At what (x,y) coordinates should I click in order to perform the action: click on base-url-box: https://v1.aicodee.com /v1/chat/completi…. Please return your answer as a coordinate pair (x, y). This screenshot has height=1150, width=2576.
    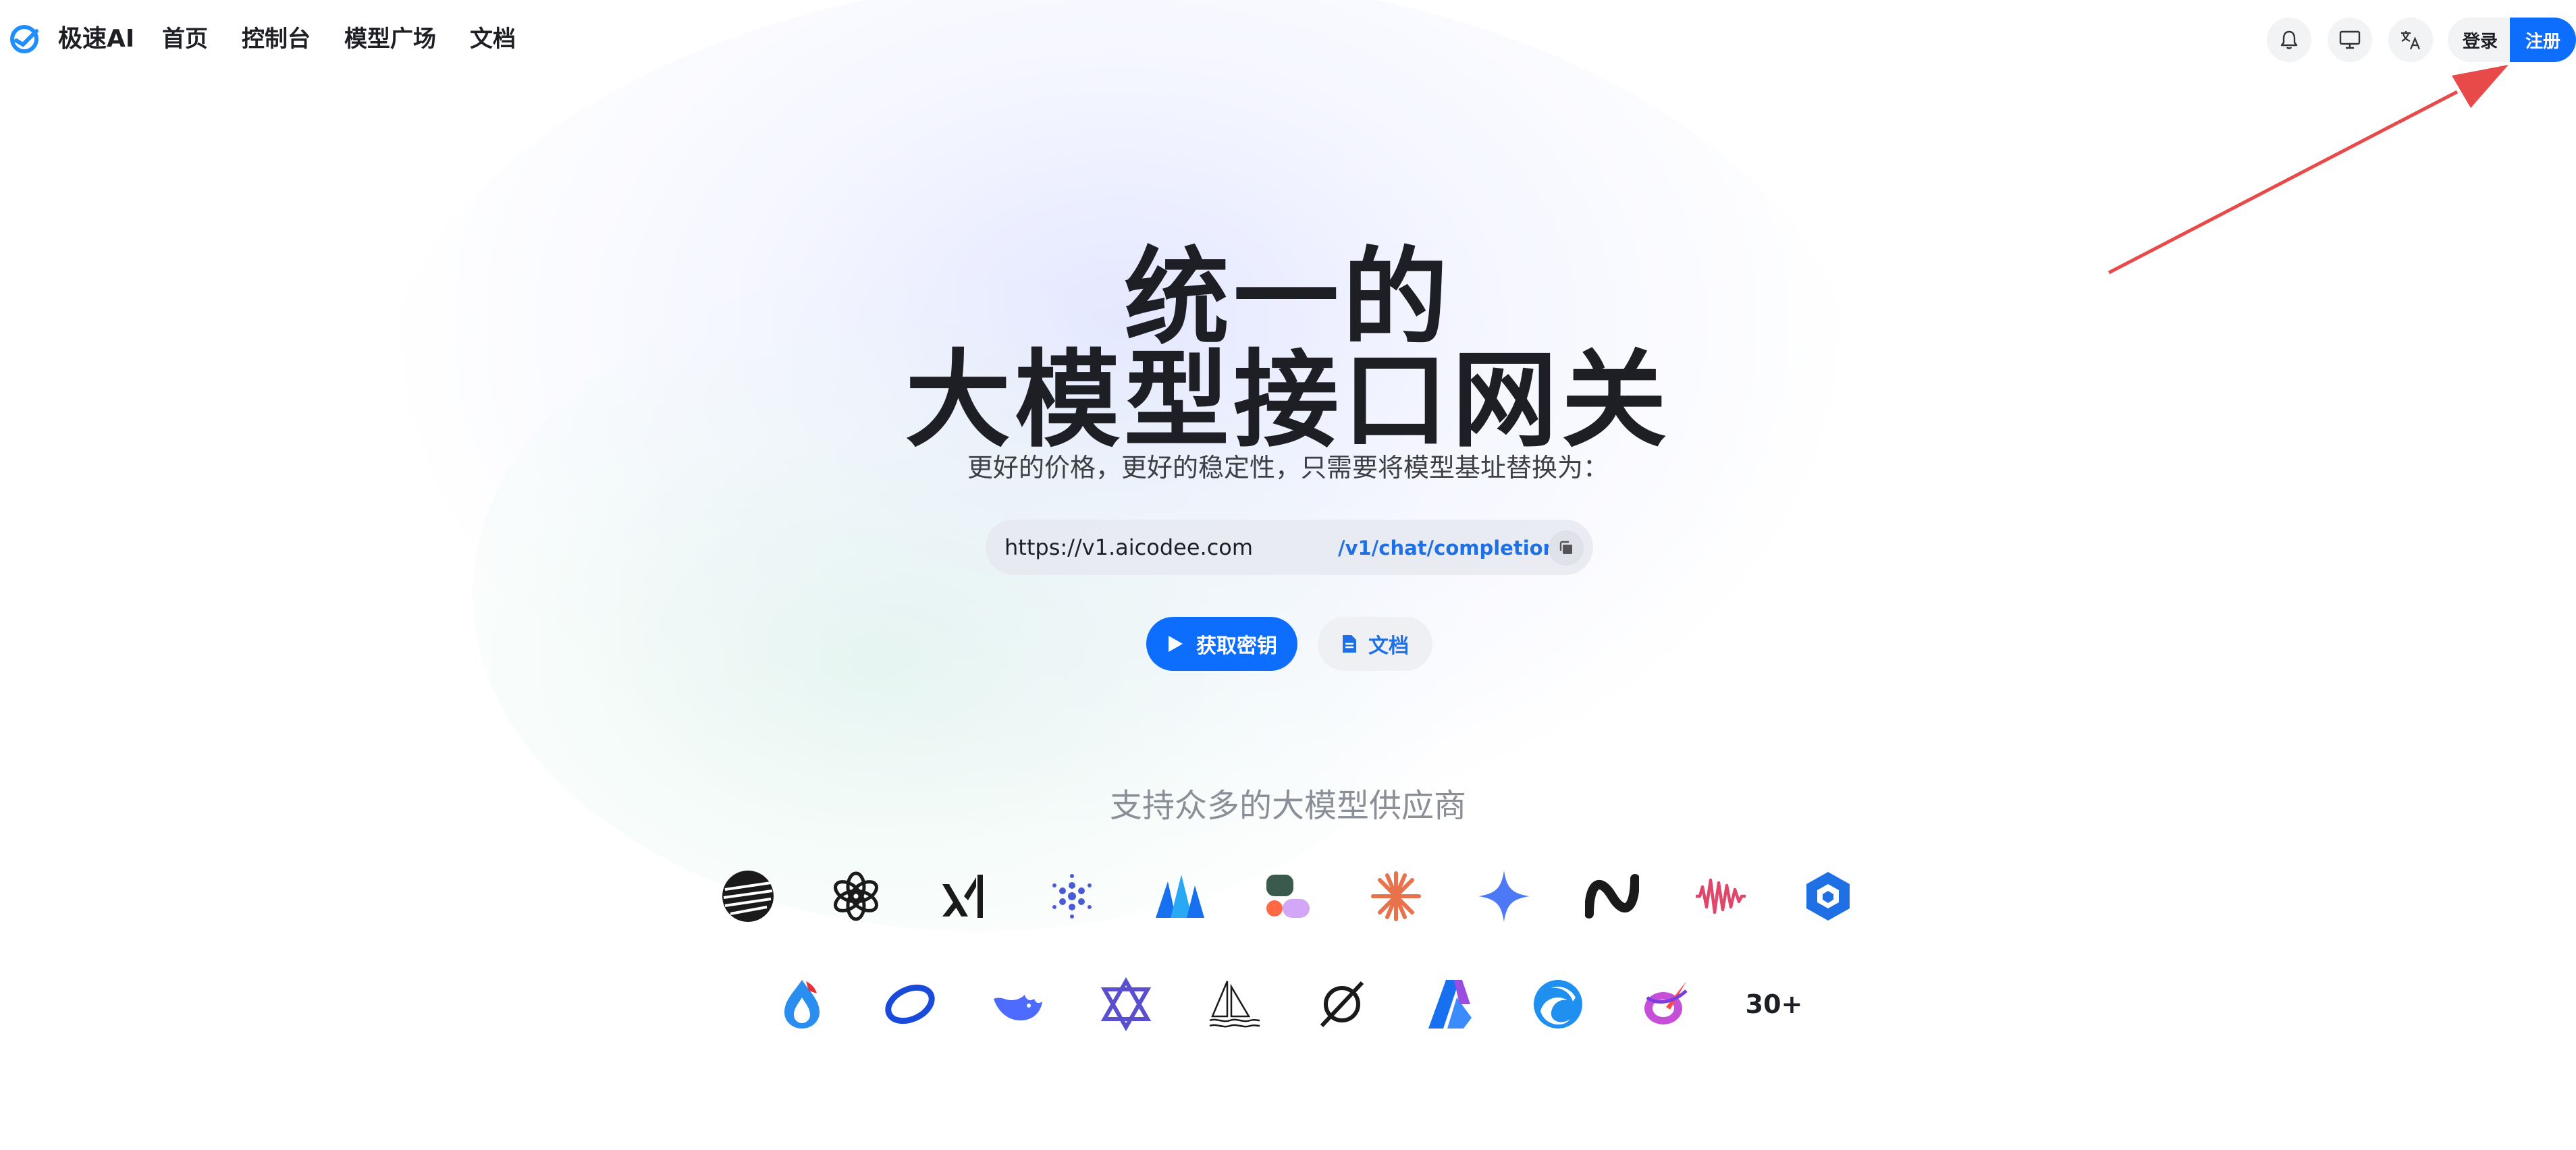
    Looking at the image, I should click on (1289, 547).